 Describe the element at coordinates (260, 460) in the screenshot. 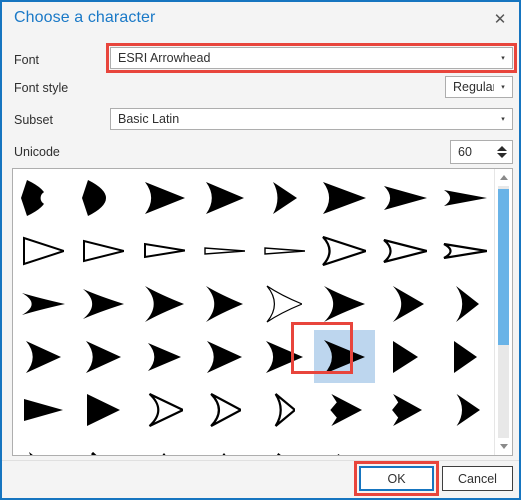

I see `footer-divider` at that location.